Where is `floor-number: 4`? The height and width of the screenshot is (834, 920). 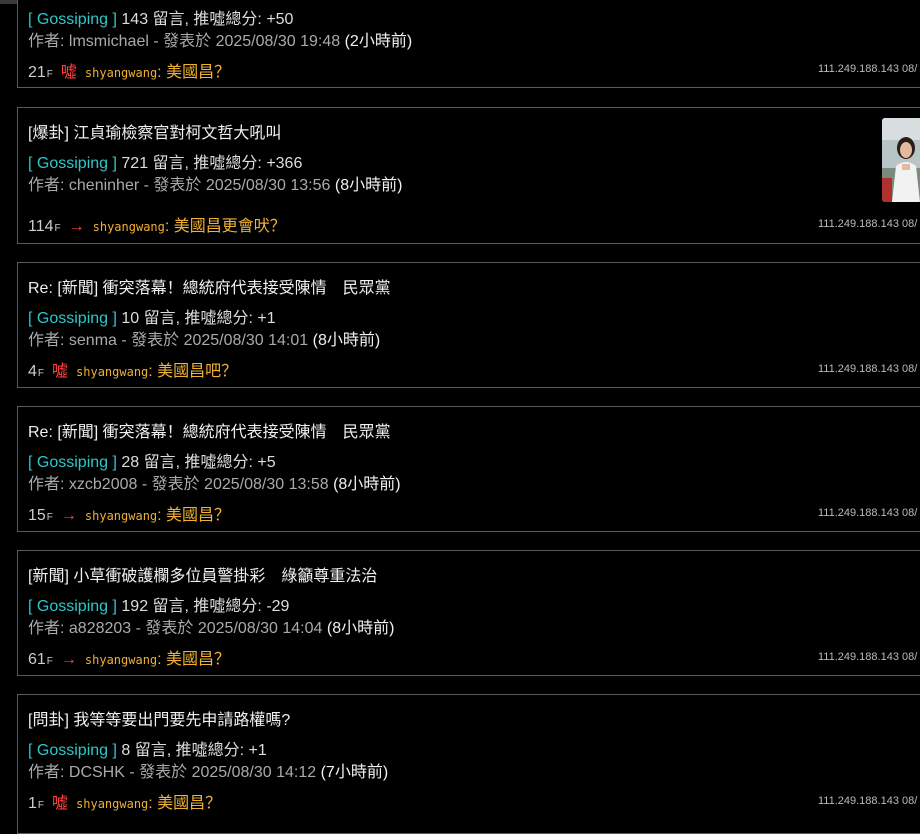 floor-number: 4 is located at coordinates (32, 371).